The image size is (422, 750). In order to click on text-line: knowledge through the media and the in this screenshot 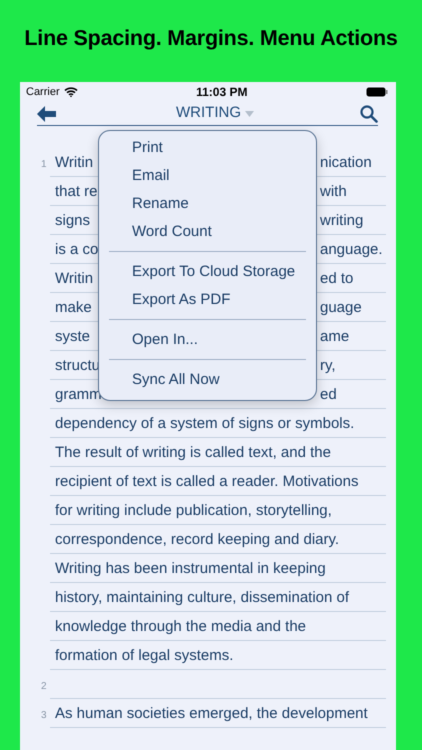, I will do `click(180, 627)`.